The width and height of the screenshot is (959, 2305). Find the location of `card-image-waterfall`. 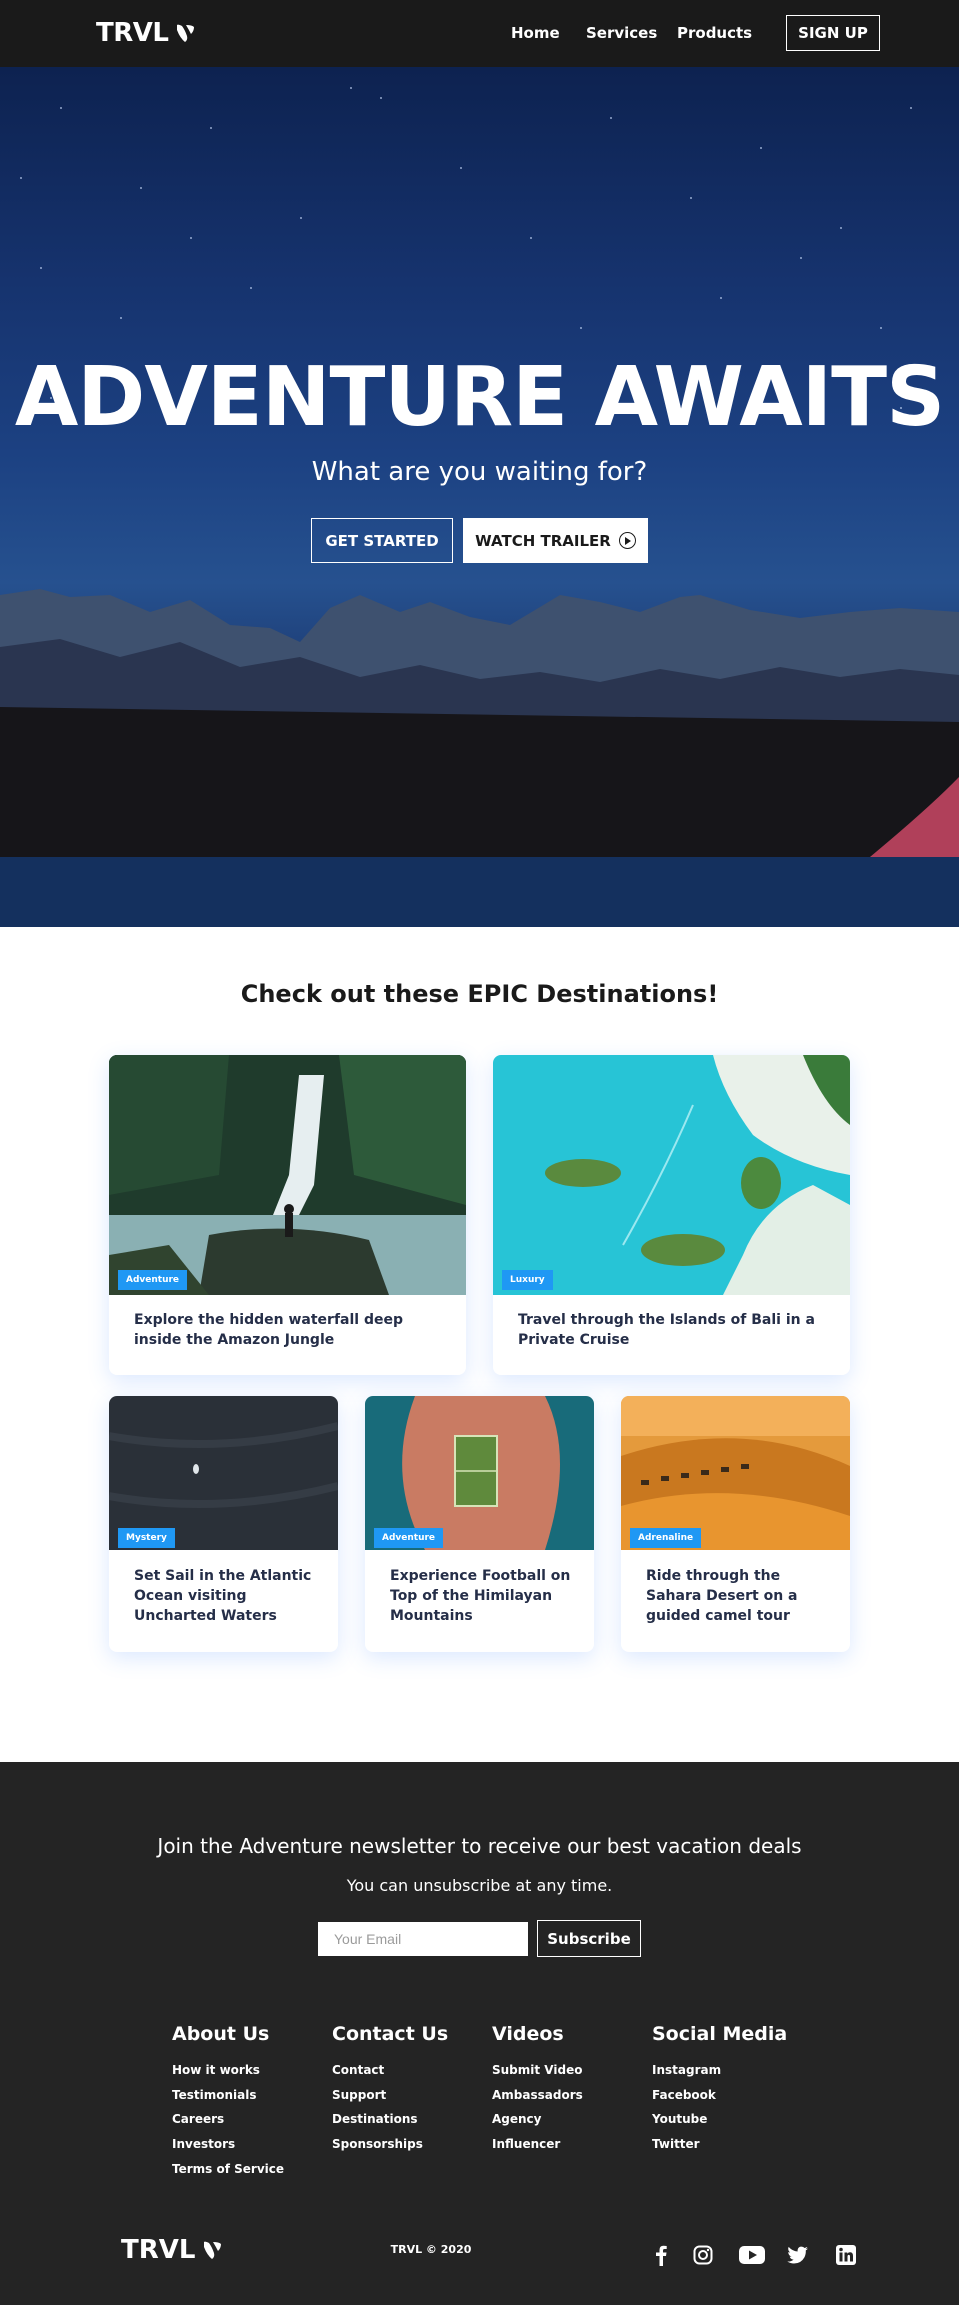

card-image-waterfall is located at coordinates (287, 1175).